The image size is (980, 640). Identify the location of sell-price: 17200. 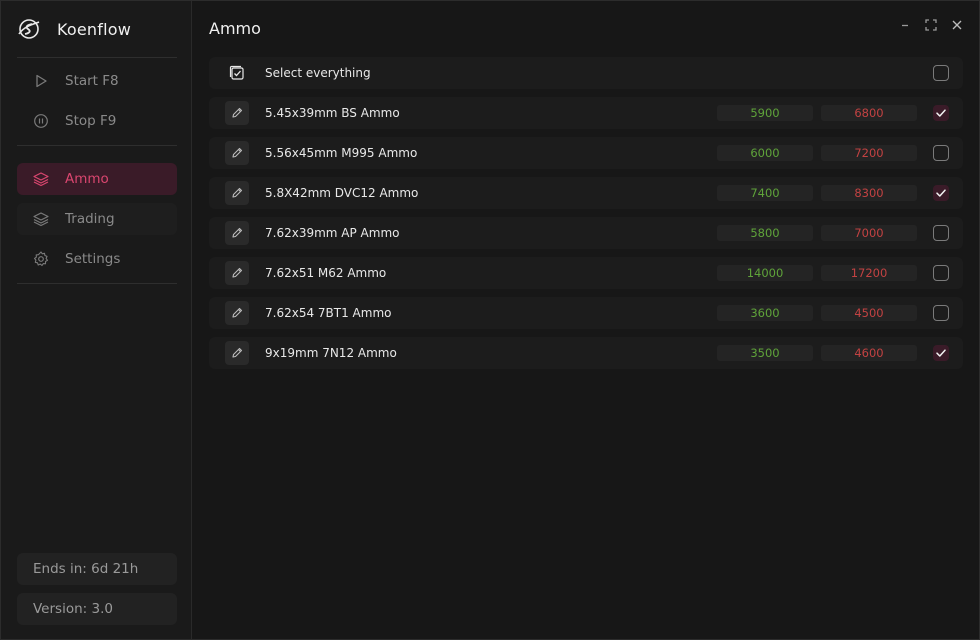
(869, 273).